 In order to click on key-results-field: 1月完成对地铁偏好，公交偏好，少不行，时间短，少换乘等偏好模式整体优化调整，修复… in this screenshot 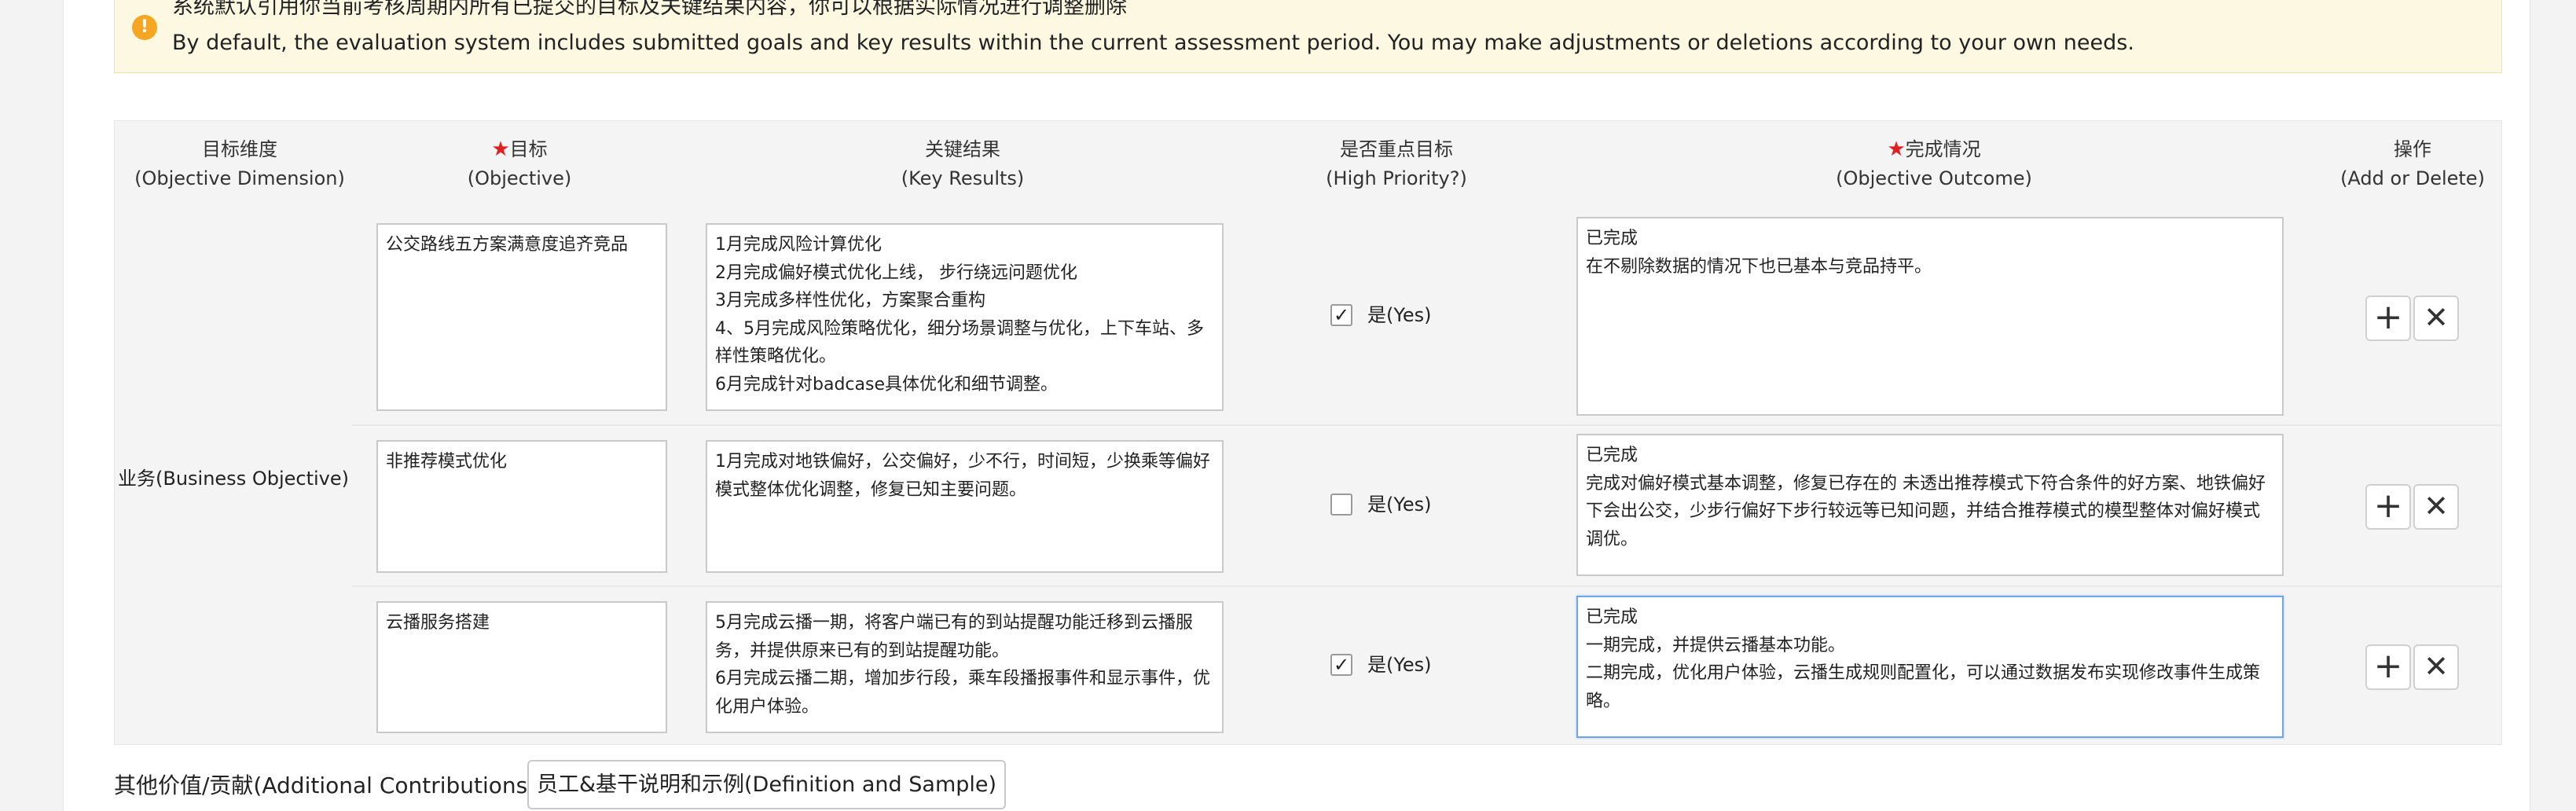, I will do `click(965, 506)`.